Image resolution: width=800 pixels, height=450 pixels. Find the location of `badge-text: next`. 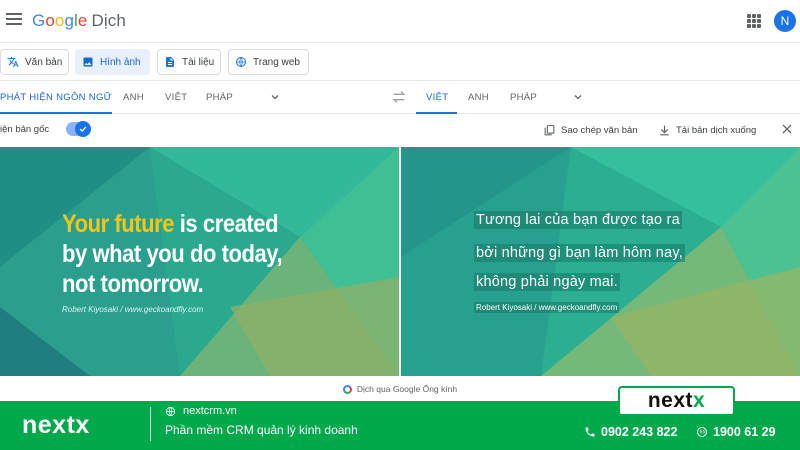

badge-text: next is located at coordinates (670, 400).